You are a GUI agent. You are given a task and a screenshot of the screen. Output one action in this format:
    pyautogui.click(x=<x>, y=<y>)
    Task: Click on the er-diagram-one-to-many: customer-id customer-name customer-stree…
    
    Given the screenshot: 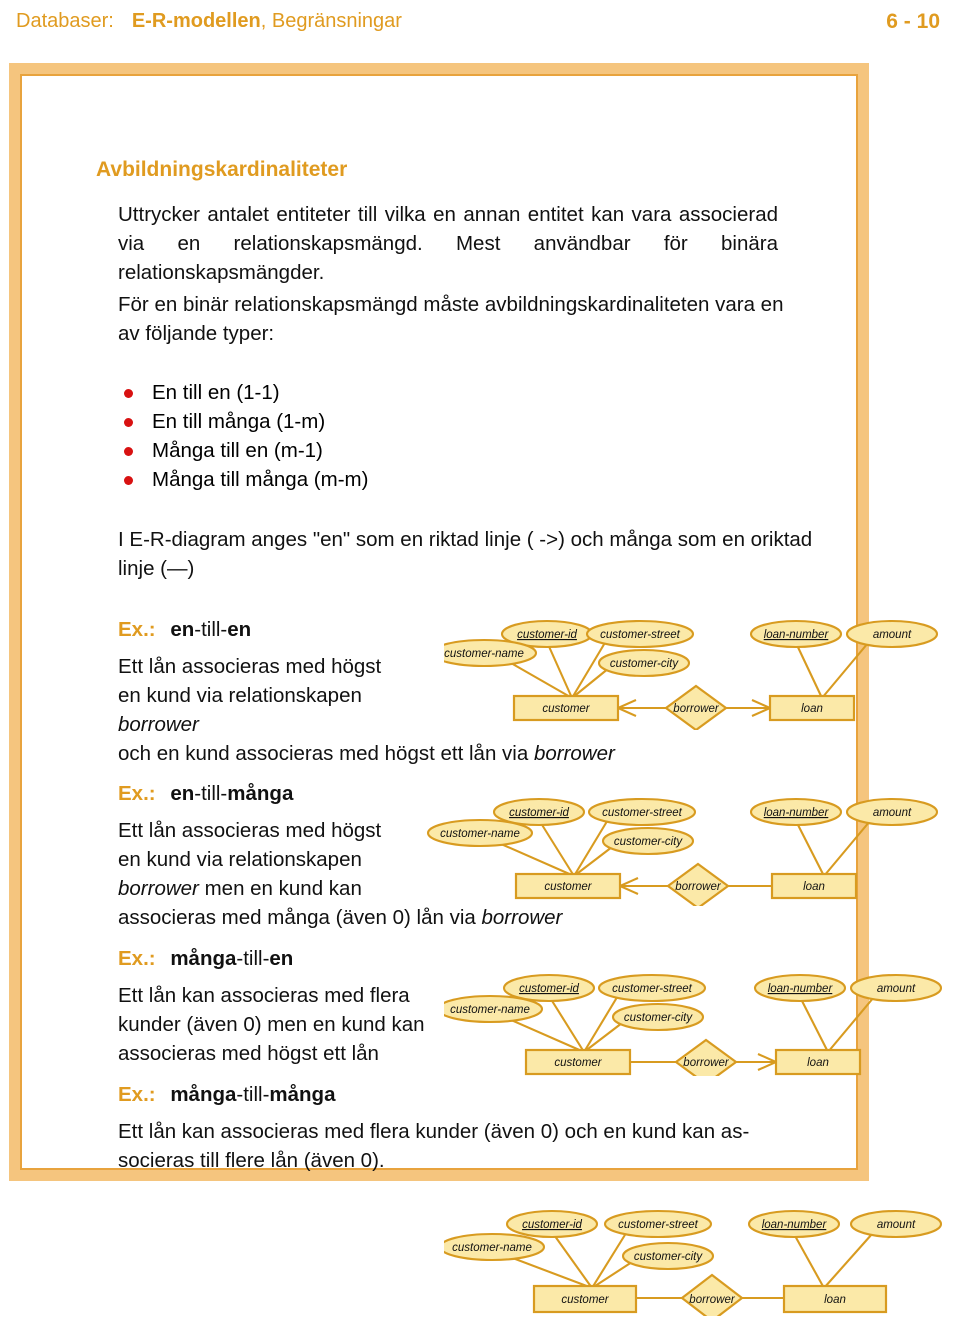 What is the action you would take?
    pyautogui.click(x=693, y=847)
    